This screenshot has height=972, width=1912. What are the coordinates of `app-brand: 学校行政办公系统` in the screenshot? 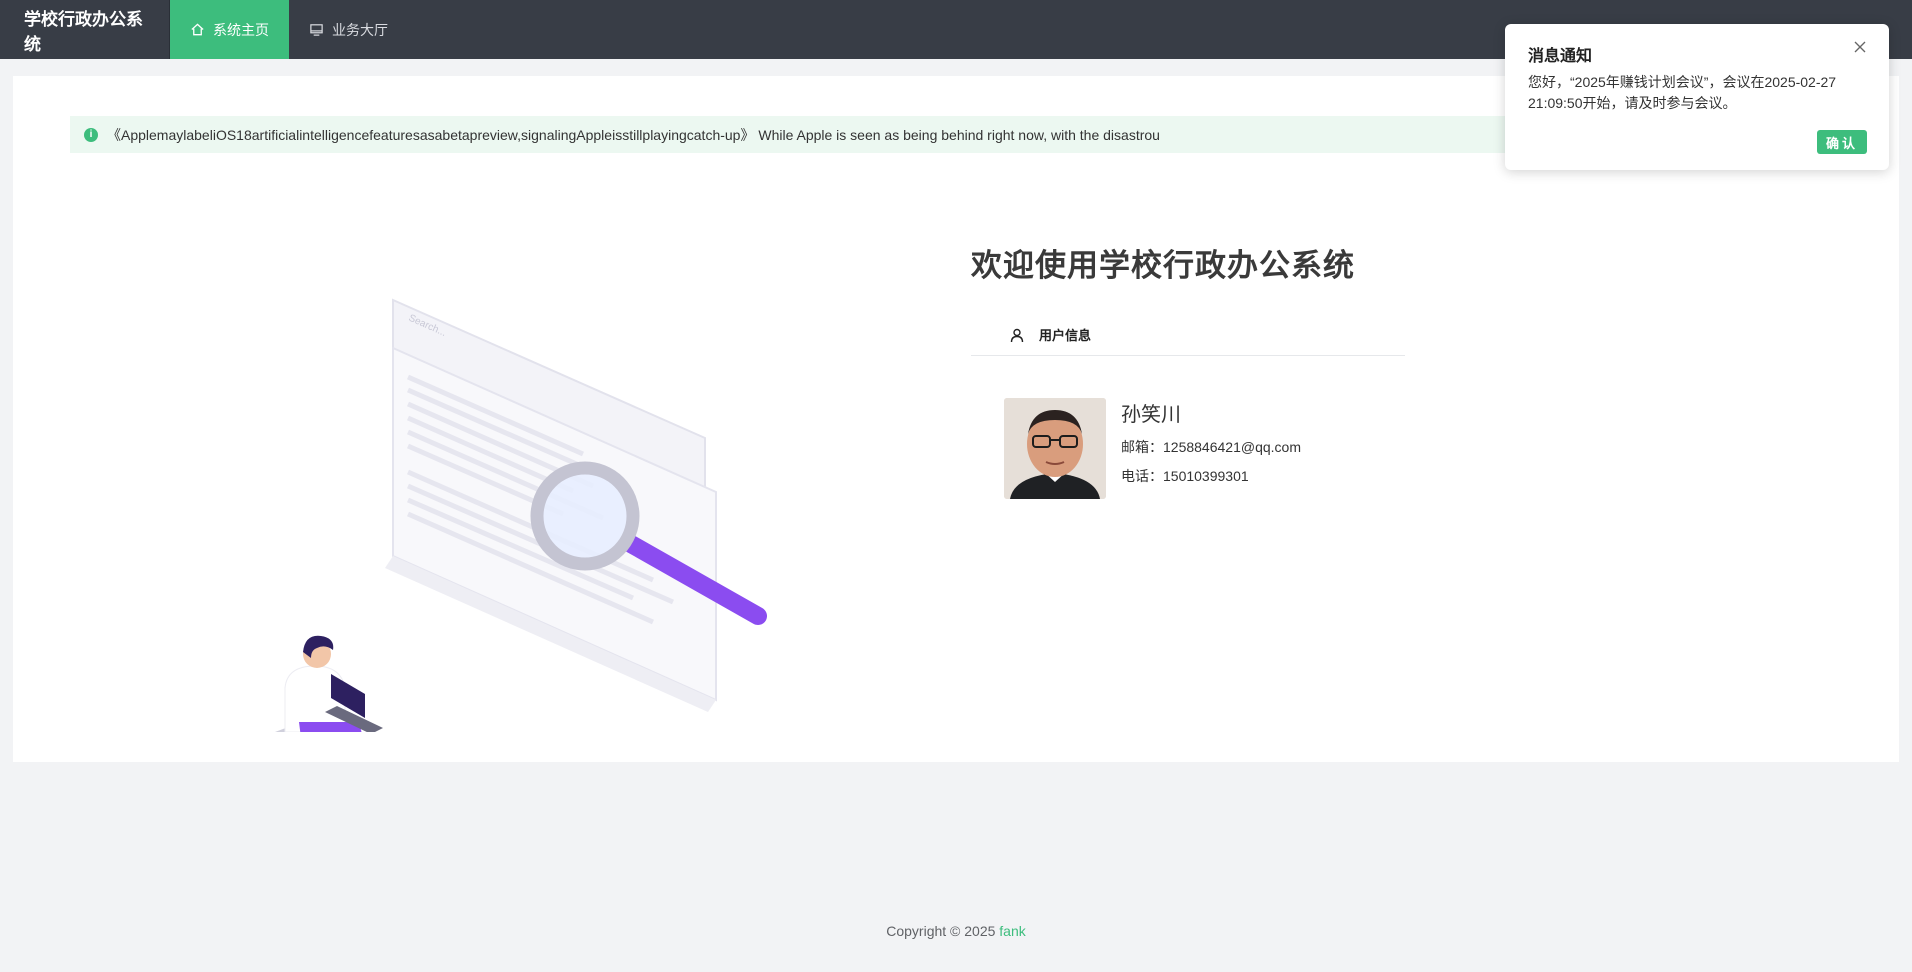 It's located at (83, 31).